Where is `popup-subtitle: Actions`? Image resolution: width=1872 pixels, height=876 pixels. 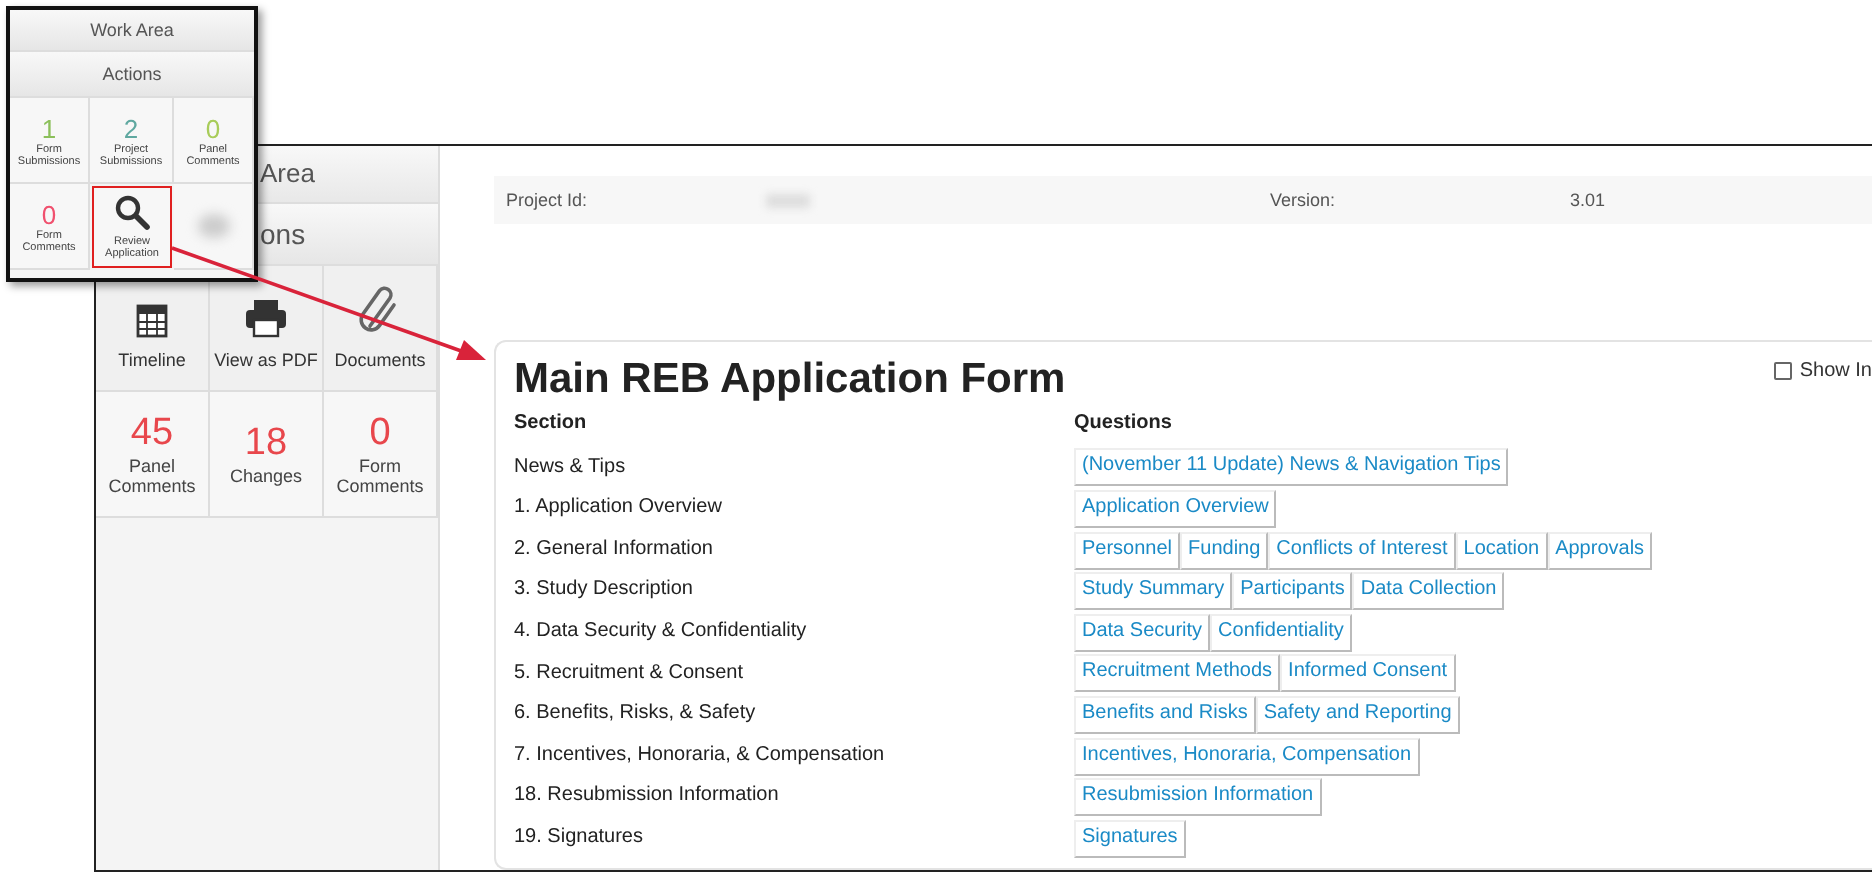 popup-subtitle: Actions is located at coordinates (132, 75).